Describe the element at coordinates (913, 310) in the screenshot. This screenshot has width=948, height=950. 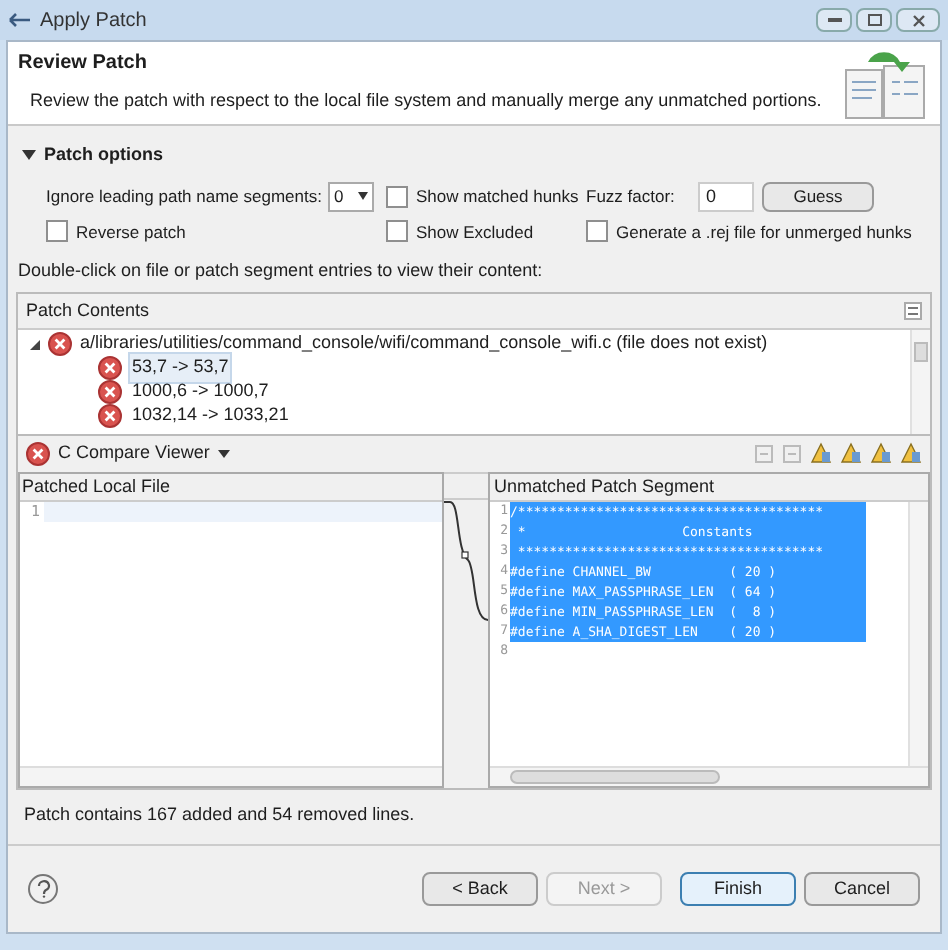
I see `collapse-all-icon` at that location.